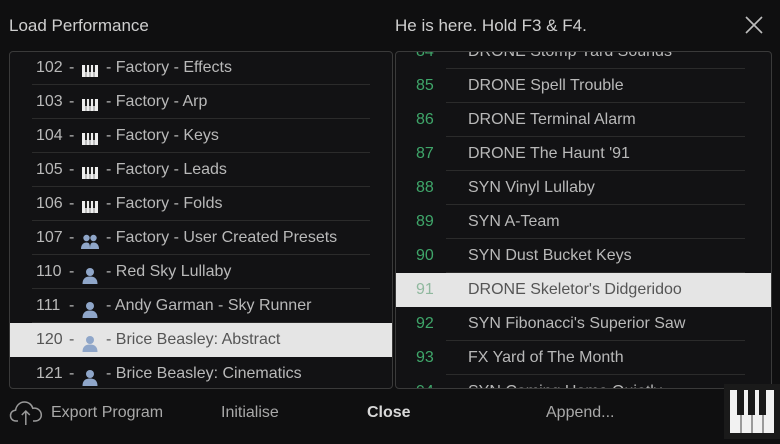 The image size is (780, 444). What do you see at coordinates (549, 153) in the screenshot?
I see `program-label: DRONE The Haunt '91` at bounding box center [549, 153].